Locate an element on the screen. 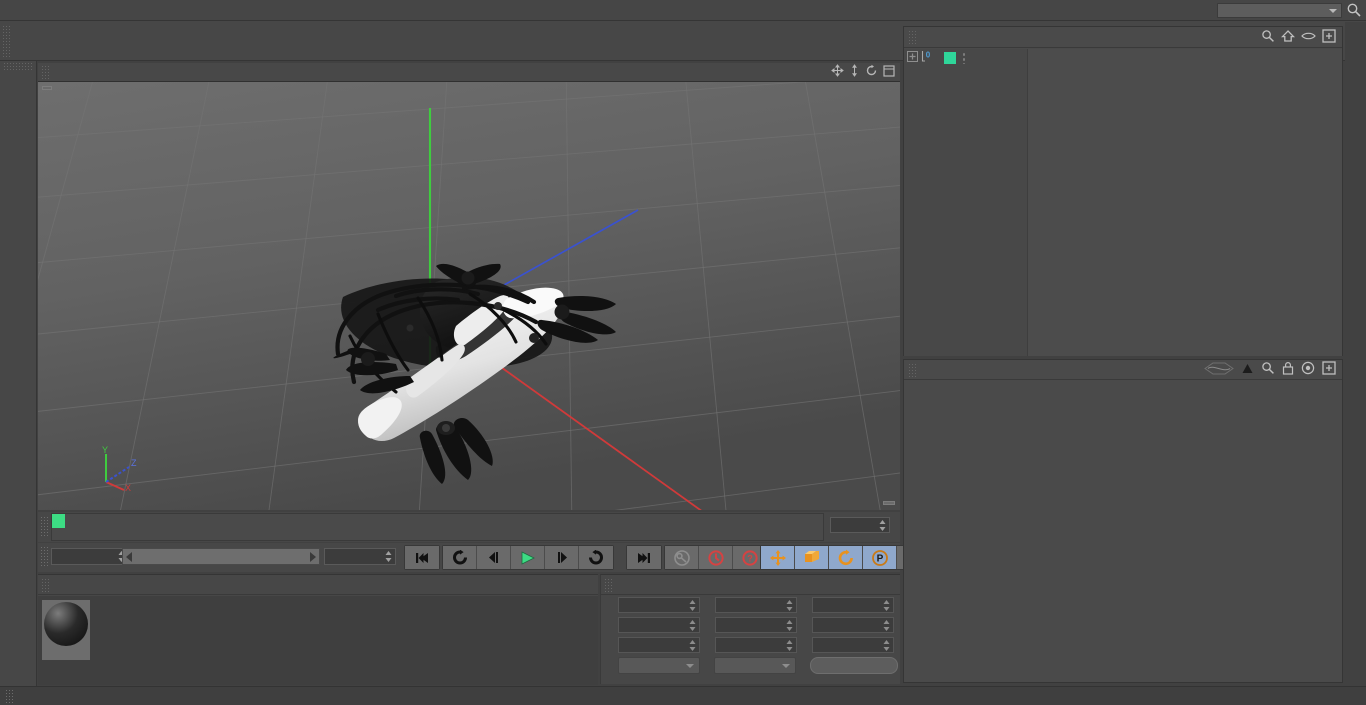  size-x-field is located at coordinates (756, 605).